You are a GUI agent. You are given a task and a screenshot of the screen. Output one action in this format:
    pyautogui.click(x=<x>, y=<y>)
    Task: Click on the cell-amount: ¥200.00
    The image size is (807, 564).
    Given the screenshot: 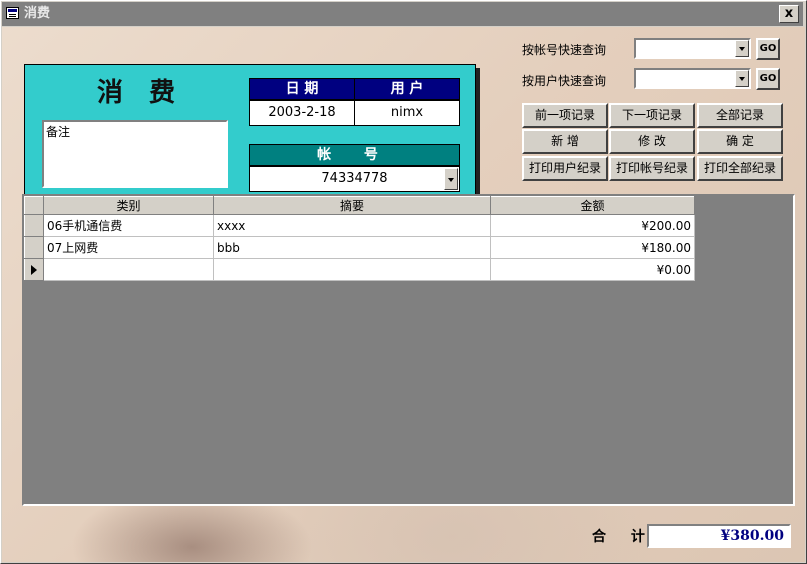 What is the action you would take?
    pyautogui.click(x=592, y=225)
    